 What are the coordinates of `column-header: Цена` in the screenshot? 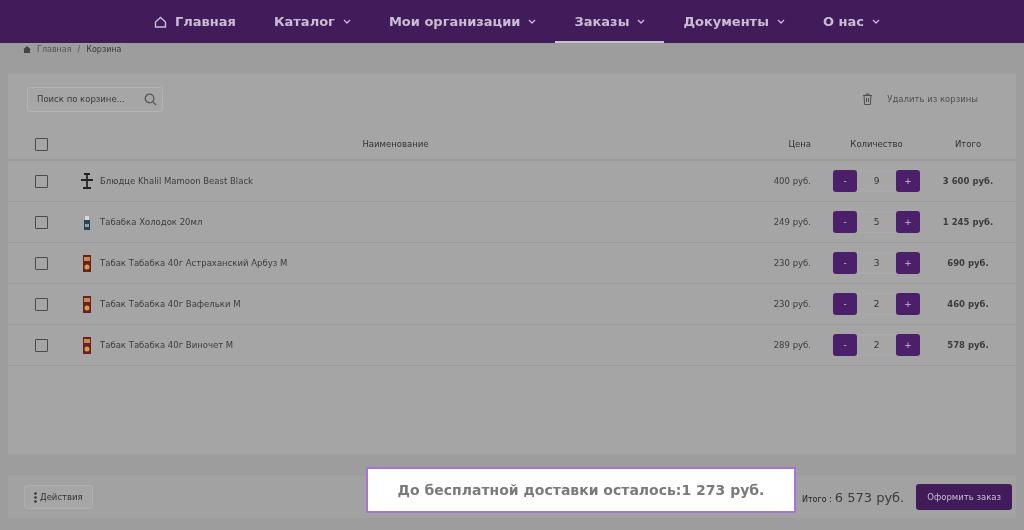 It's located at (799, 144).